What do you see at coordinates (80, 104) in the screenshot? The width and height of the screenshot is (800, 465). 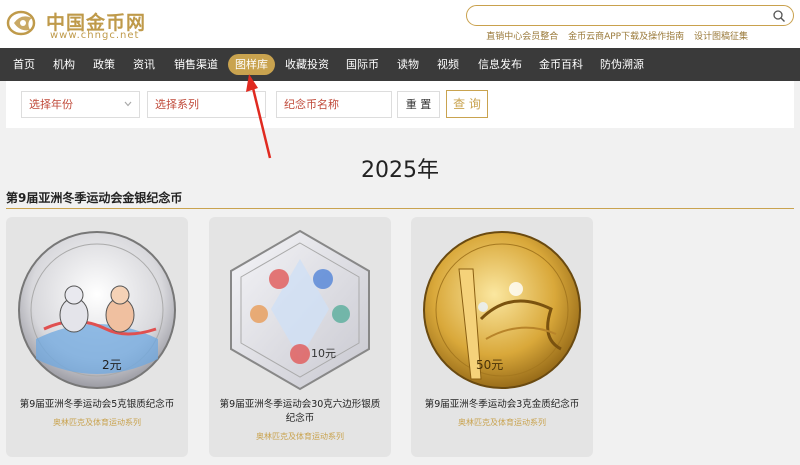 I see `year-select: 选择年份` at bounding box center [80, 104].